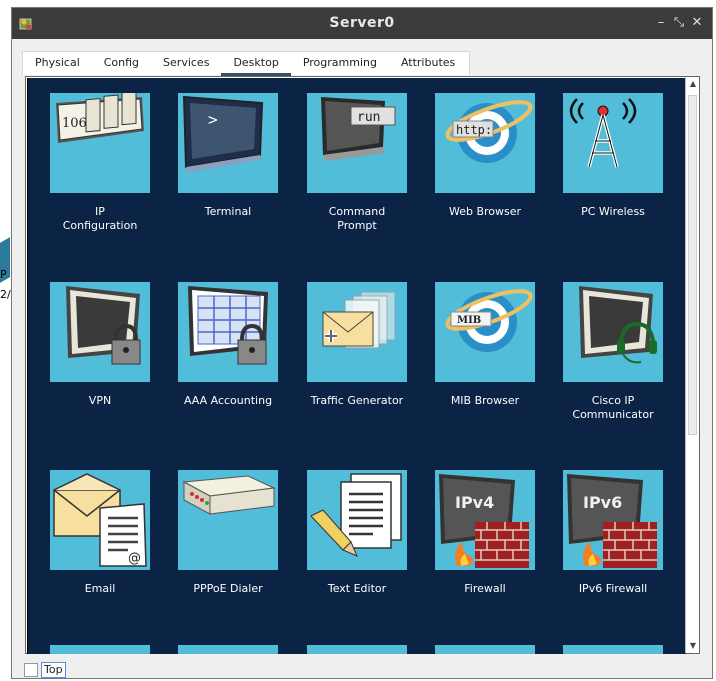 The height and width of the screenshot is (681, 716). I want to click on app-label: Traffic Generator, so click(357, 400).